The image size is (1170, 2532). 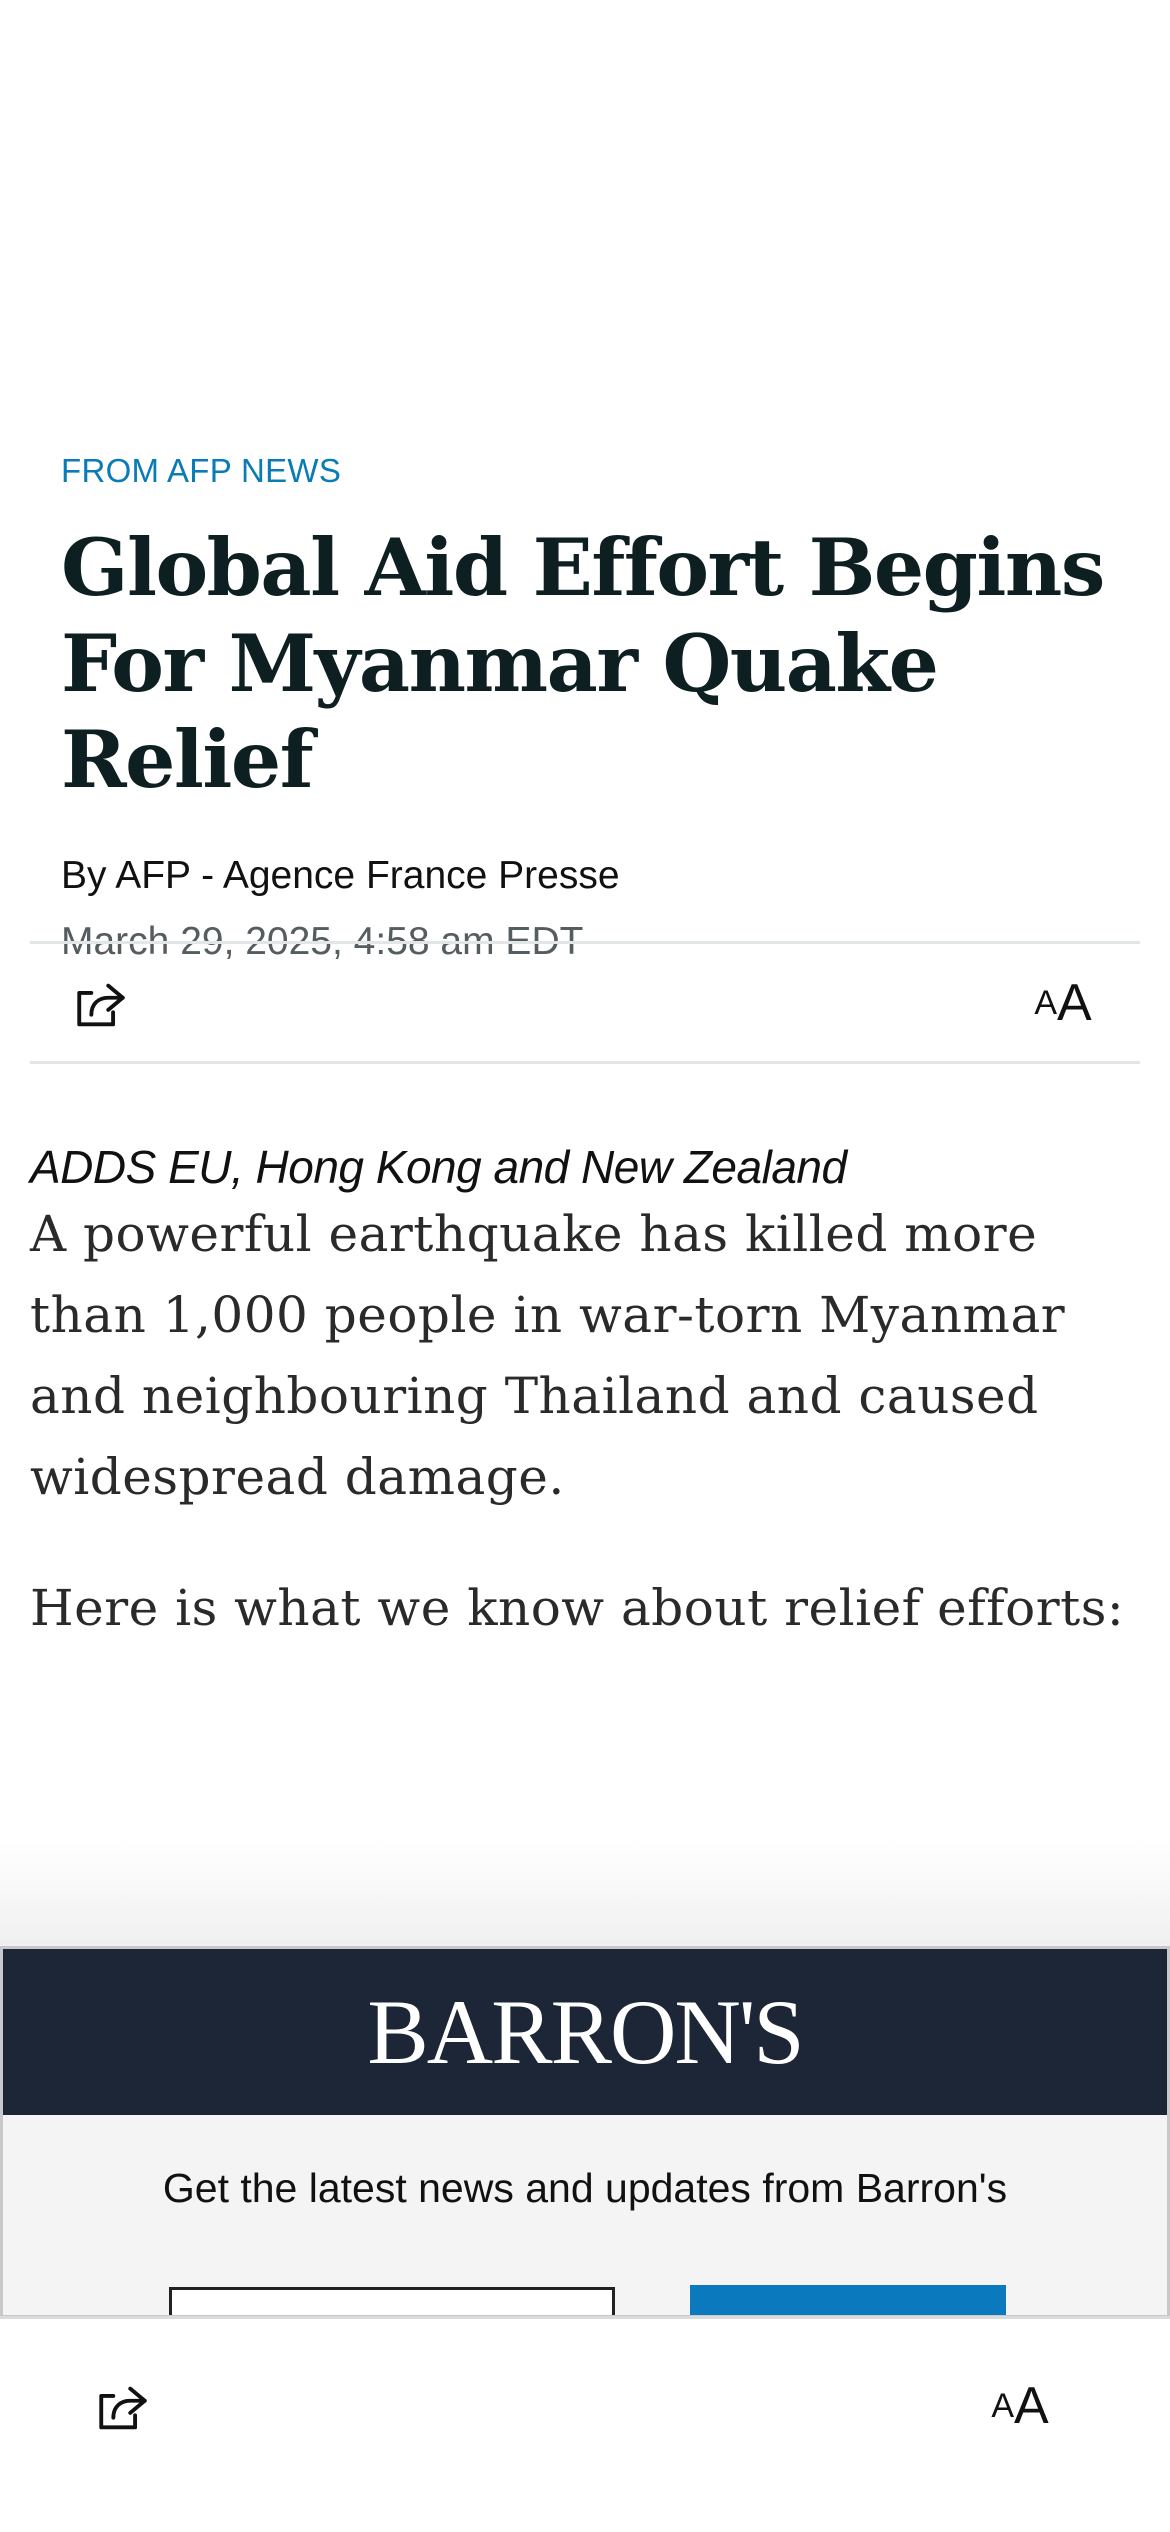 I want to click on article-kicker: FROM AFP NEWS, so click(x=601, y=471).